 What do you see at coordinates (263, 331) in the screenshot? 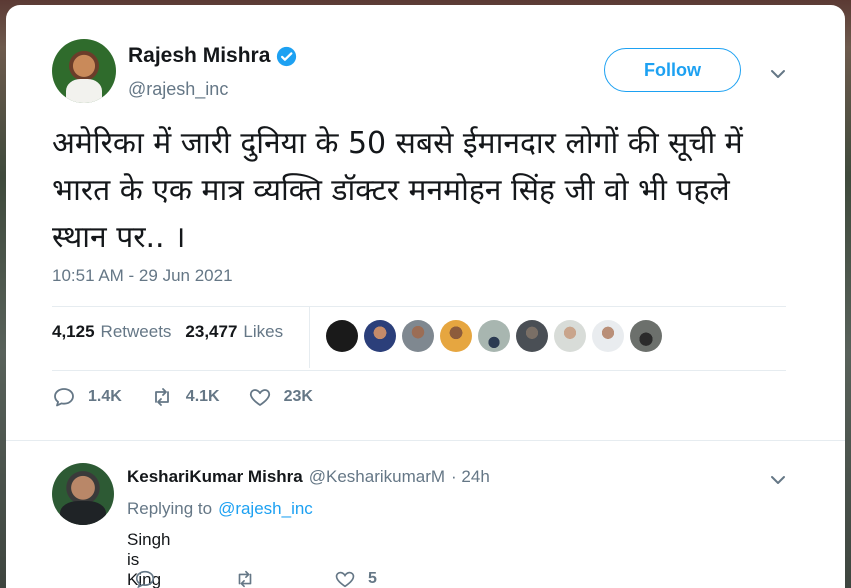
I see `likes-label: Likes` at bounding box center [263, 331].